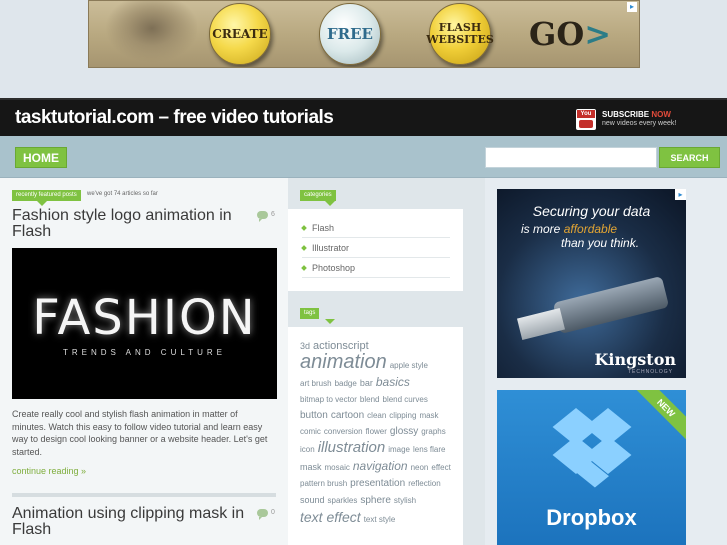 The height and width of the screenshot is (545, 727). Describe the element at coordinates (541, 229) in the screenshot. I see `kingston-line2a: is more` at that location.